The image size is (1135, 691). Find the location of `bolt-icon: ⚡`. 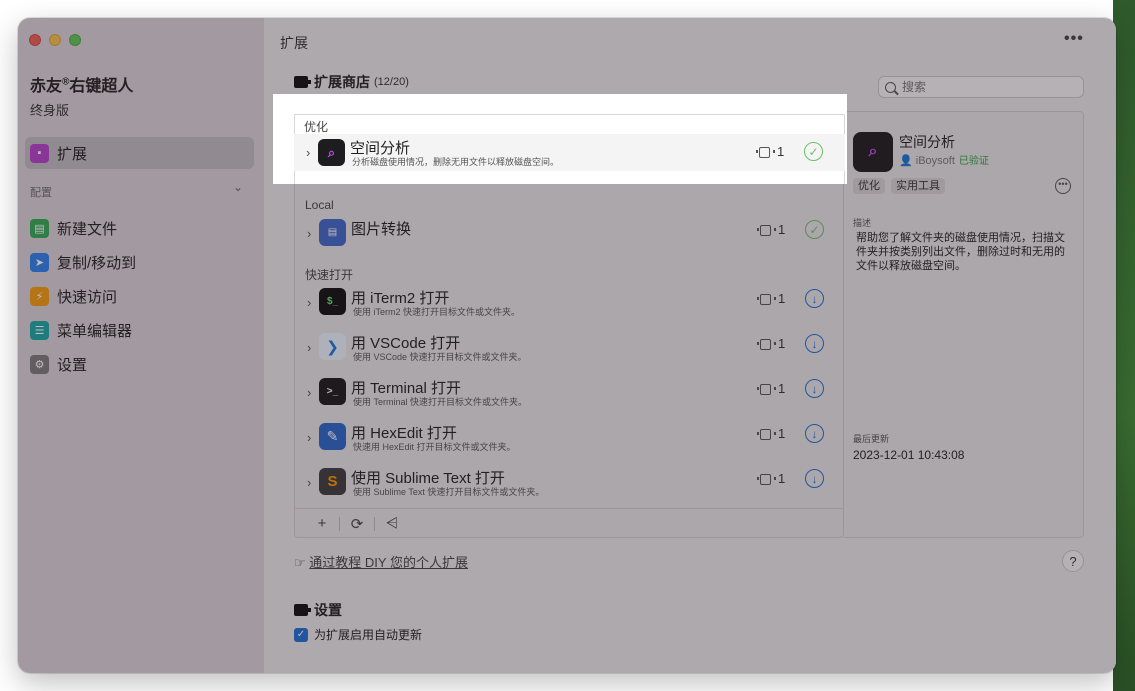

bolt-icon: ⚡ is located at coordinates (39, 296).